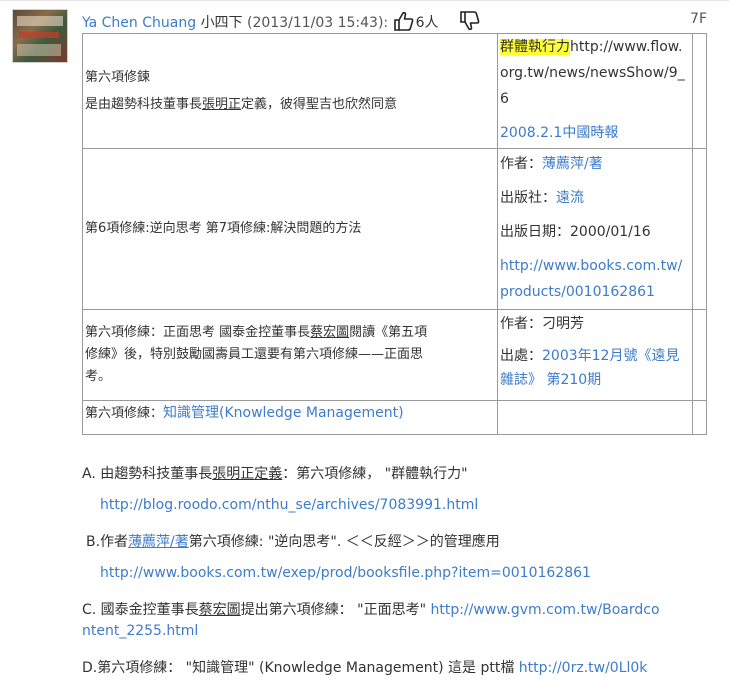 The width and height of the screenshot is (729, 684). I want to click on book-pubdate: 出版日期：2000/01/16, so click(575, 232).